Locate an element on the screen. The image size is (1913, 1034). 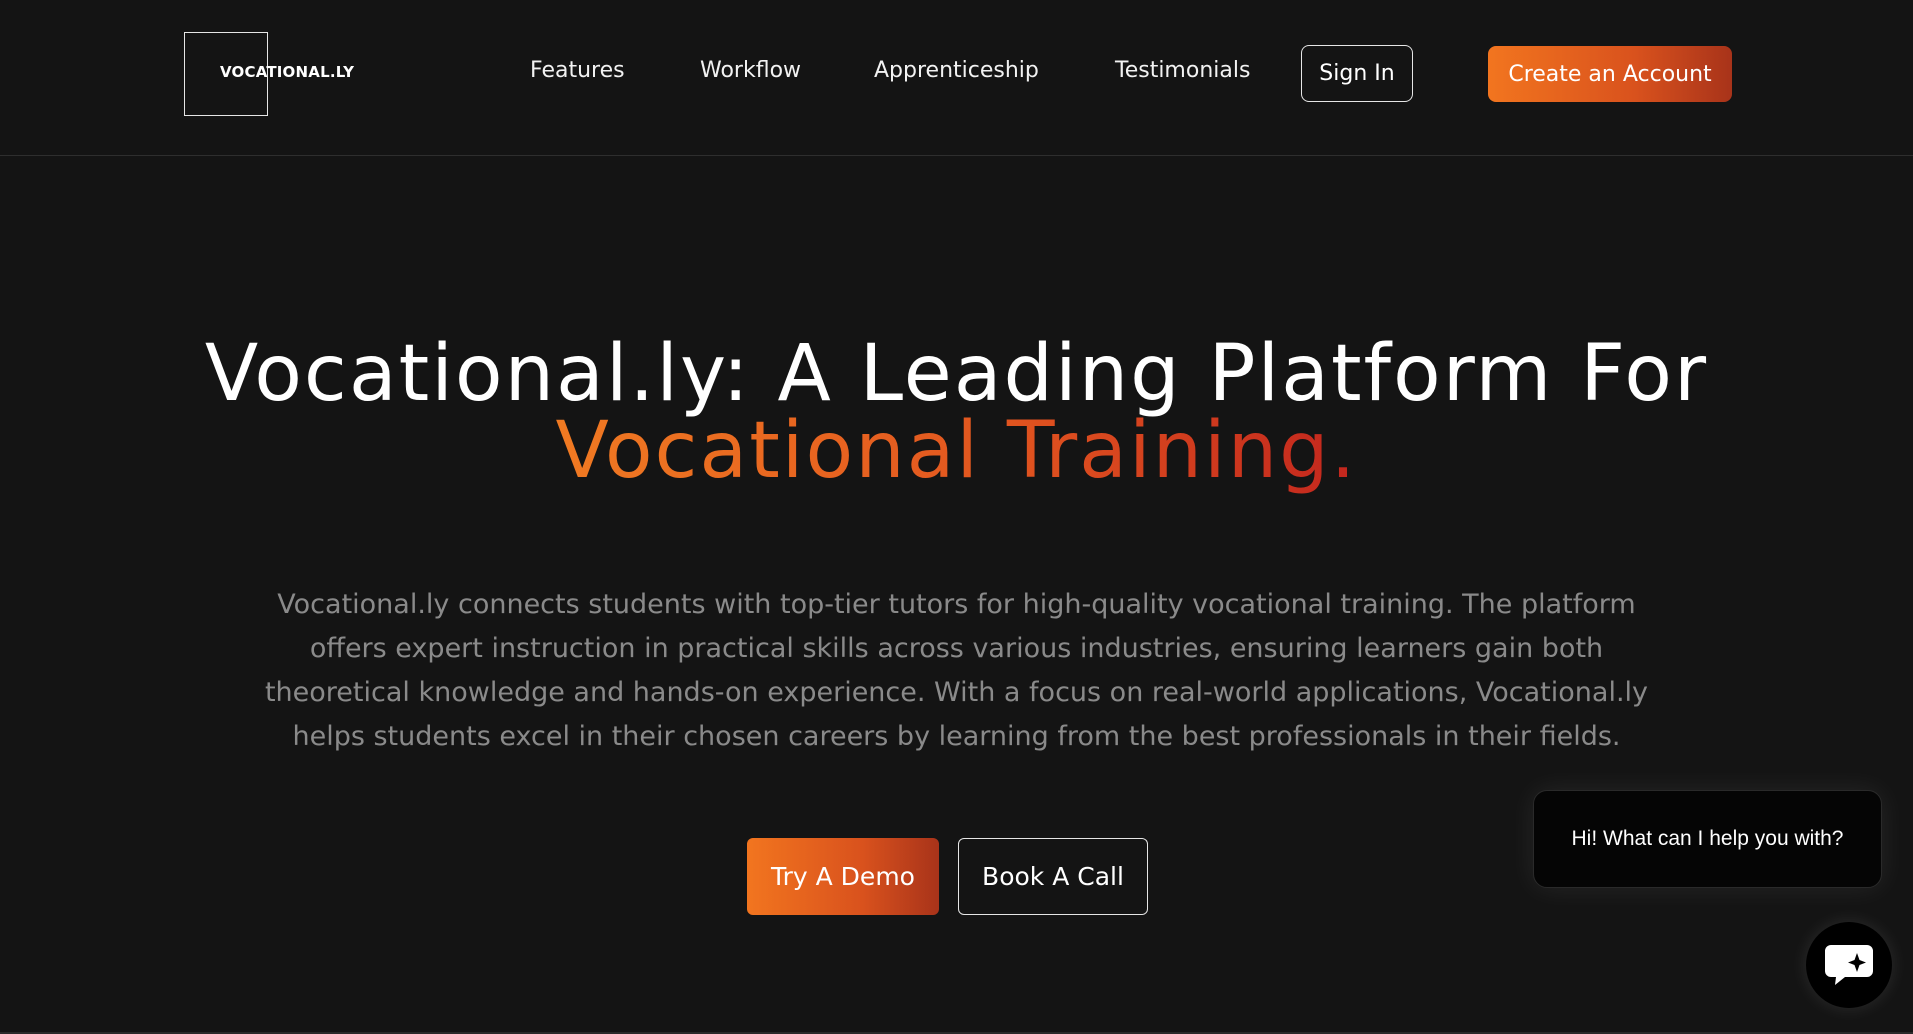
nav-link-features: Features is located at coordinates (577, 70).